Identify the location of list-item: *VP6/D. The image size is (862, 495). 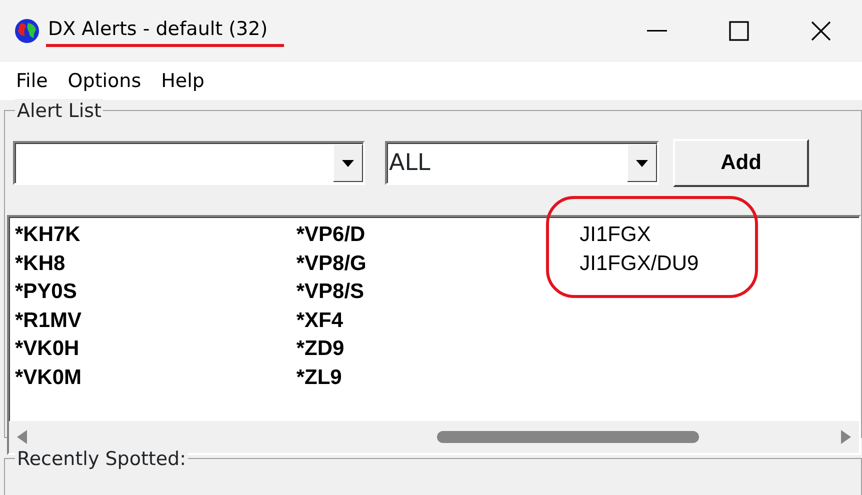
(437, 235).